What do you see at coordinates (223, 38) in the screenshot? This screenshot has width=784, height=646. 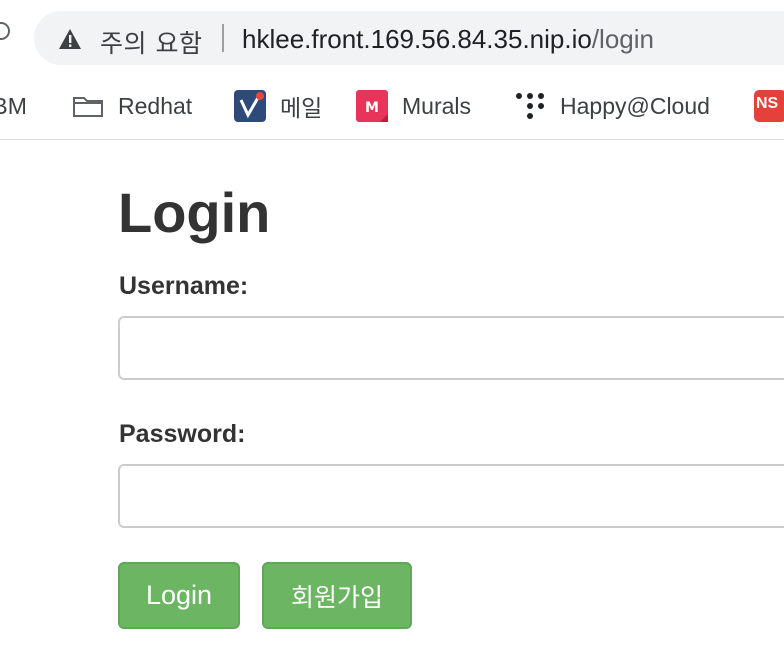 I see `omnibox-divider` at bounding box center [223, 38].